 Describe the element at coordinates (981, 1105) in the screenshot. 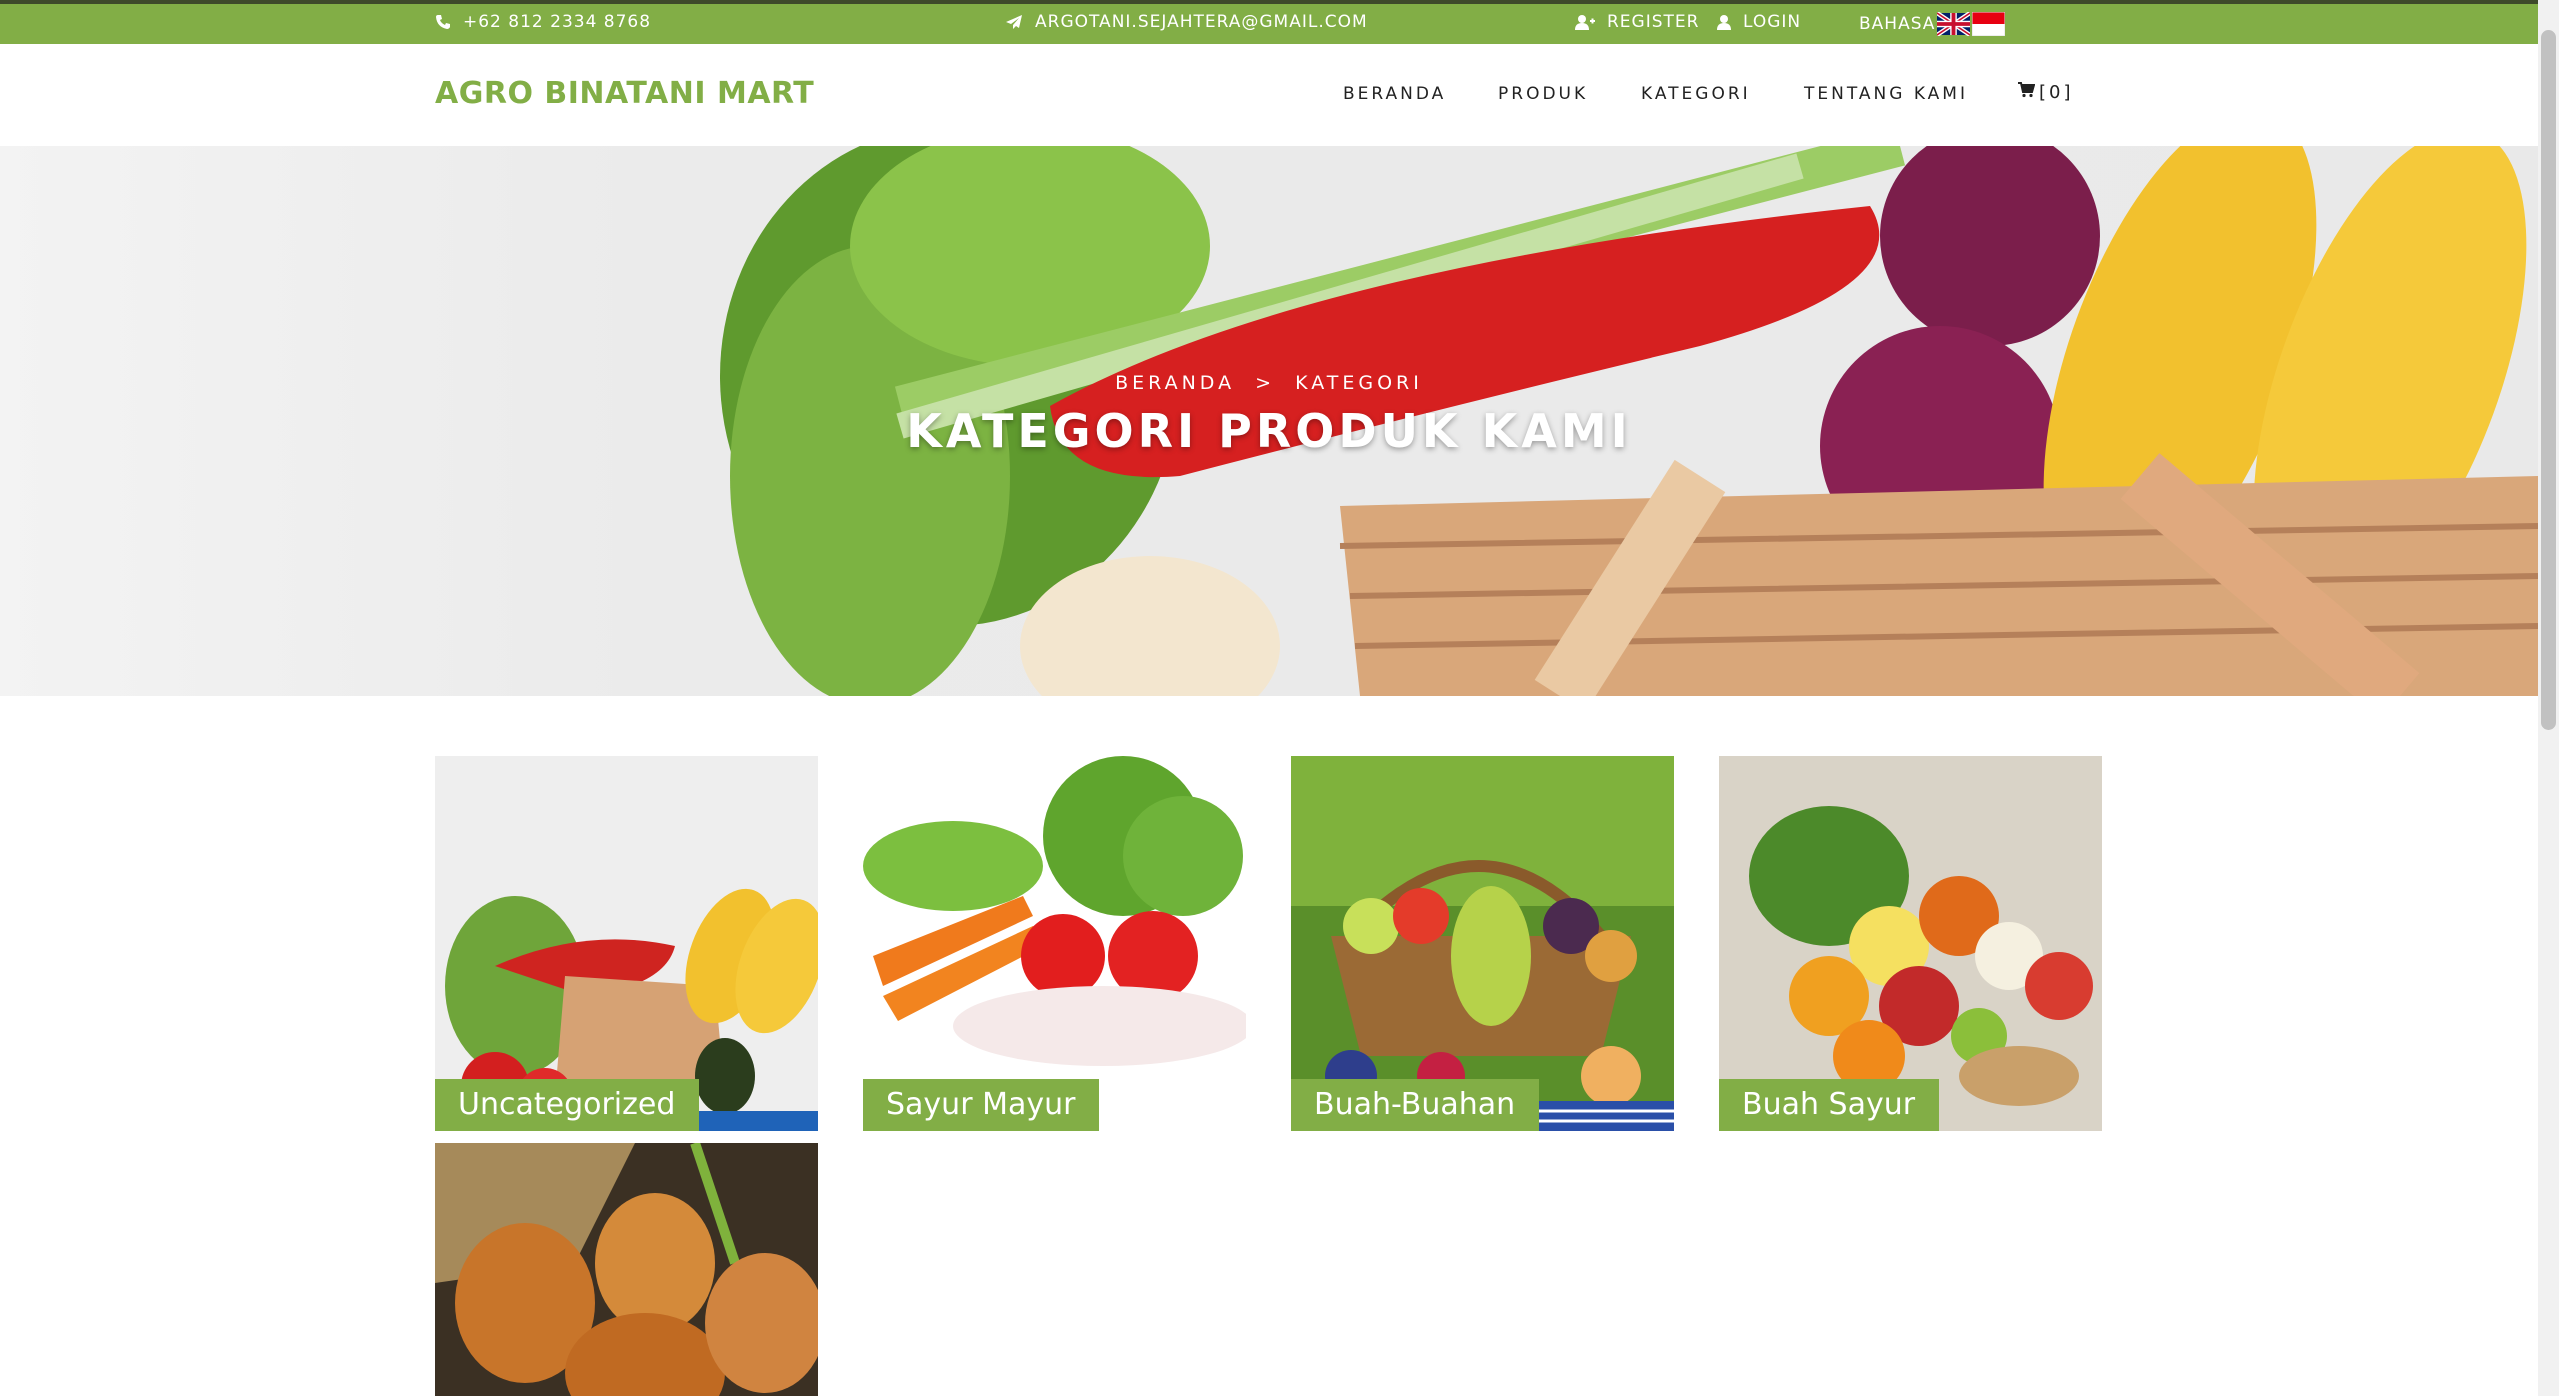

I see `category-label: Sayur Mayur` at that location.